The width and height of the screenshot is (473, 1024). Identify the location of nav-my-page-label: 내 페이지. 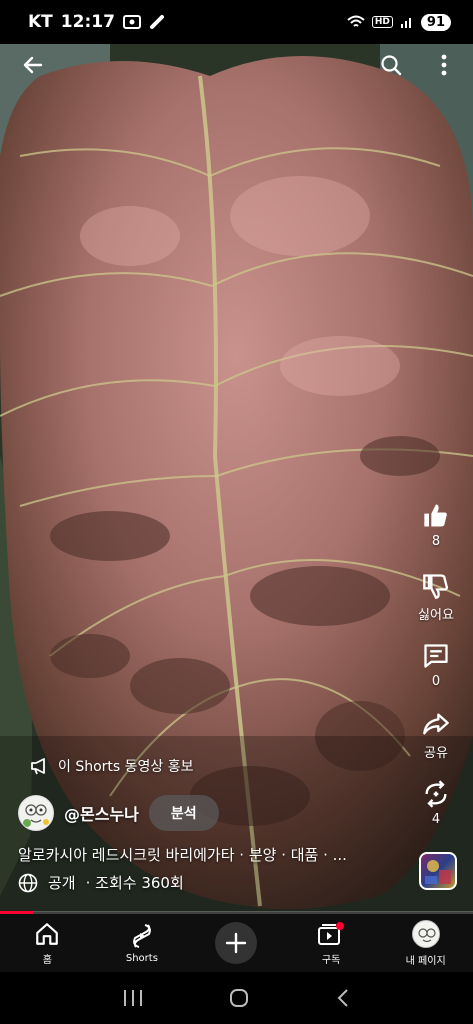
(425, 961).